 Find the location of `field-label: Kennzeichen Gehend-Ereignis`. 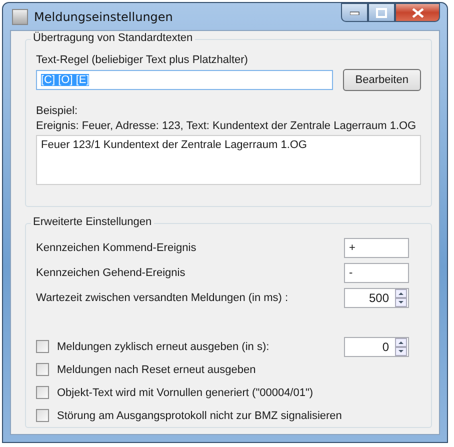

field-label: Kennzeichen Gehend-Ereignis is located at coordinates (111, 273).